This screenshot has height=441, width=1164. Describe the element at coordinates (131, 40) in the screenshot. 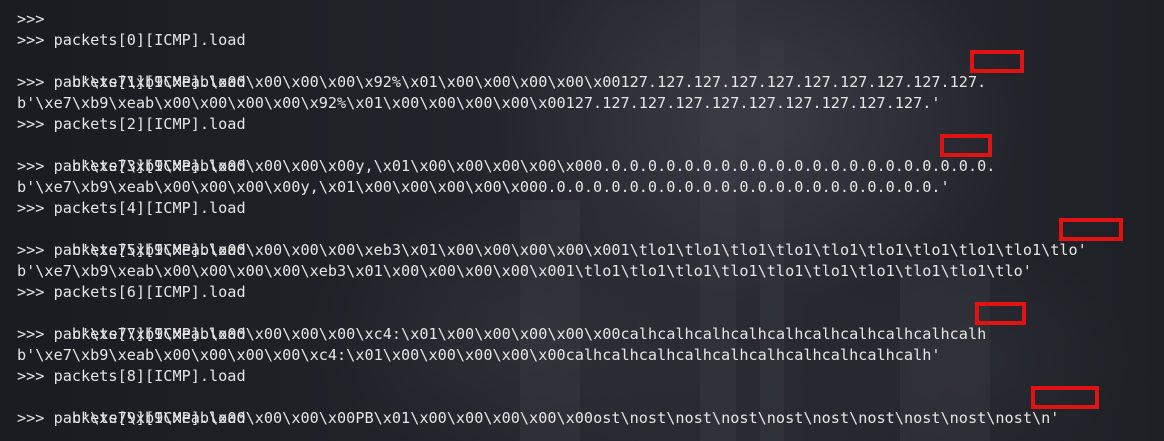

I see `prompt-line: >>> packets[0][ICMP].load` at that location.